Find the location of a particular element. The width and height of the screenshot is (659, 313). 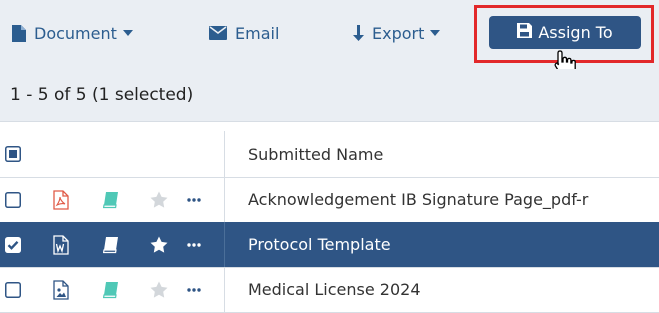

submitted-name-cell: Medical License 2024 is located at coordinates (334, 289).